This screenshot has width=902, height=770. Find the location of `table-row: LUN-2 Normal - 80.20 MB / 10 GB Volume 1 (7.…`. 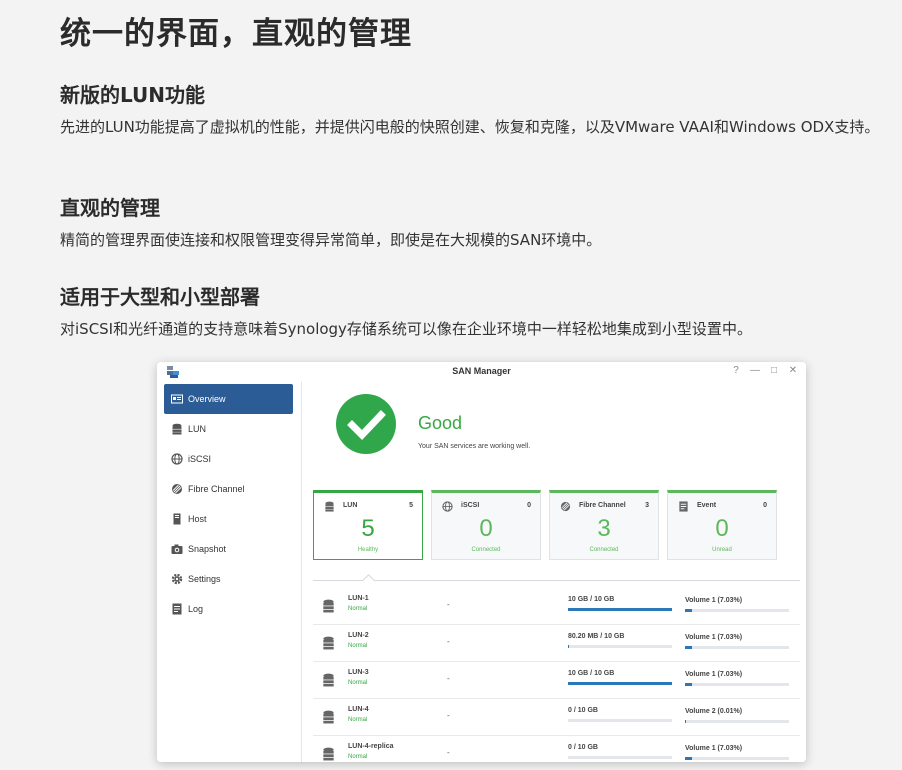

table-row: LUN-2 Normal - 80.20 MB / 10 GB Volume 1 (7.… is located at coordinates (556, 643).